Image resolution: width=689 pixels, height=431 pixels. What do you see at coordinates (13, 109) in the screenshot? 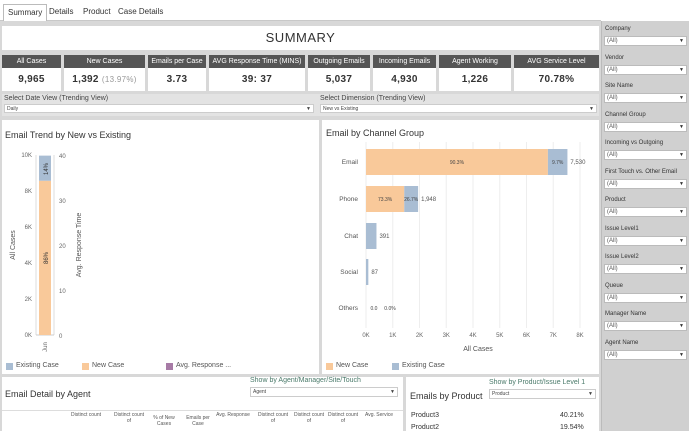
I see `date-view-value: Daily` at bounding box center [13, 109].